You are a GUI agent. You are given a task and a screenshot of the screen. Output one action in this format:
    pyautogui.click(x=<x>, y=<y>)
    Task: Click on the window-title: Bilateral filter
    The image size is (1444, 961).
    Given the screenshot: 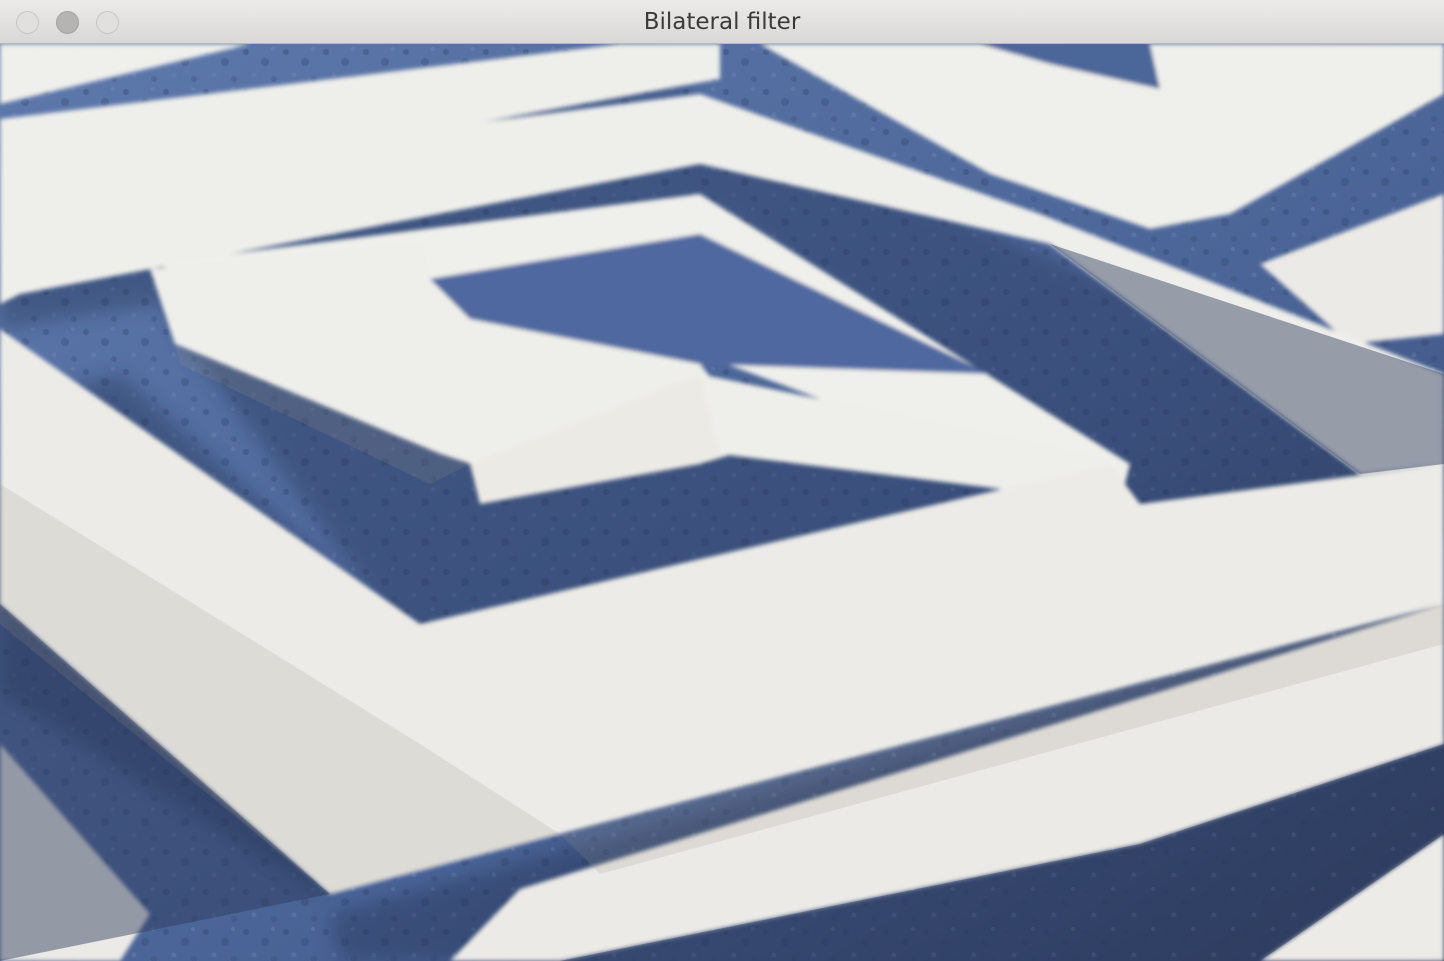 What is the action you would take?
    pyautogui.click(x=722, y=22)
    